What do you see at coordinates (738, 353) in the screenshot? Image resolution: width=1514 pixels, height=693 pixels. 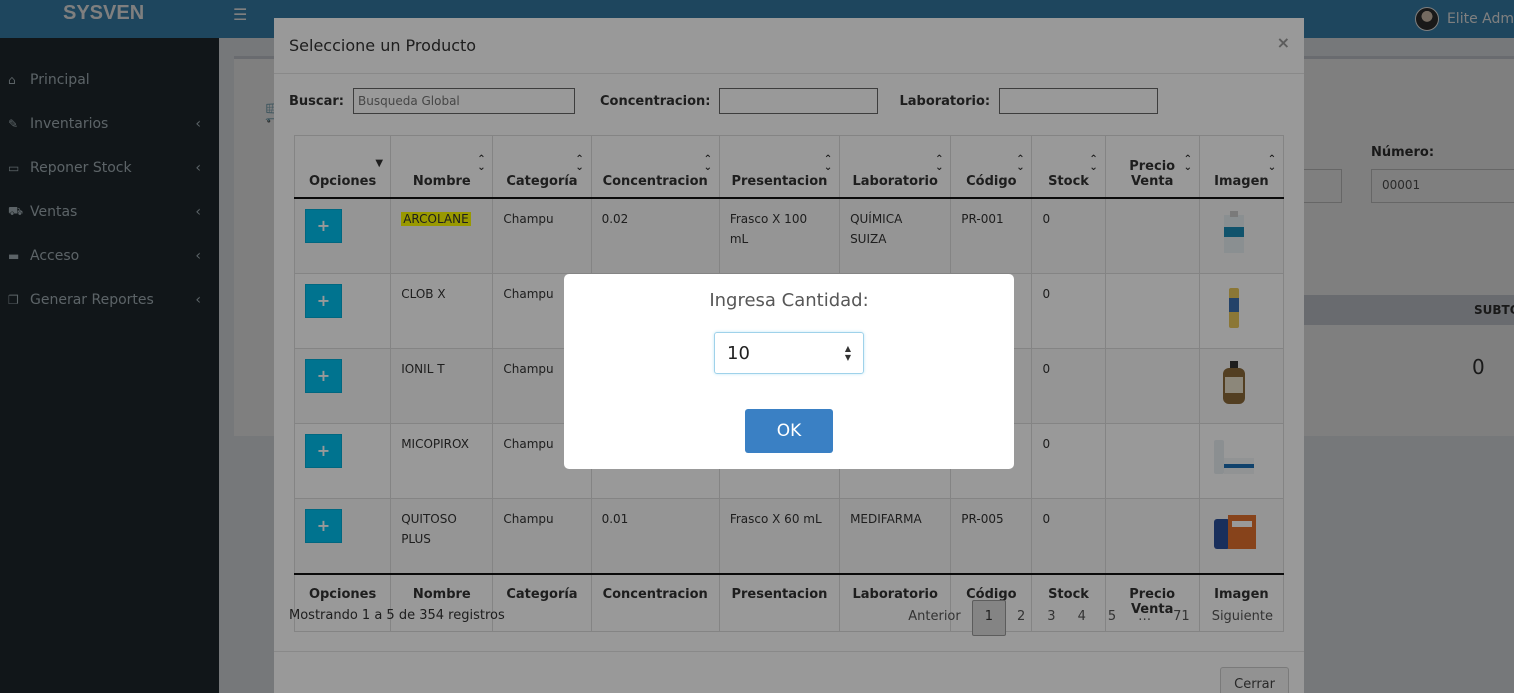 I see `quantity-value: 10` at bounding box center [738, 353].